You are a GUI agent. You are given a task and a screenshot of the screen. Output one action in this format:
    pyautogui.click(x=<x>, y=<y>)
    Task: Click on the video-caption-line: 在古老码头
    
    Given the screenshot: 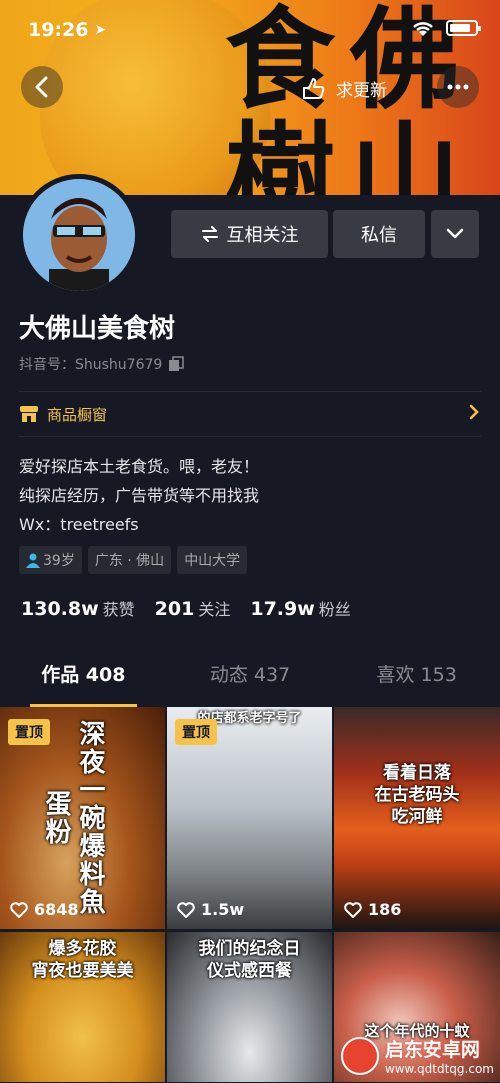 What is the action you would take?
    pyautogui.click(x=417, y=795)
    